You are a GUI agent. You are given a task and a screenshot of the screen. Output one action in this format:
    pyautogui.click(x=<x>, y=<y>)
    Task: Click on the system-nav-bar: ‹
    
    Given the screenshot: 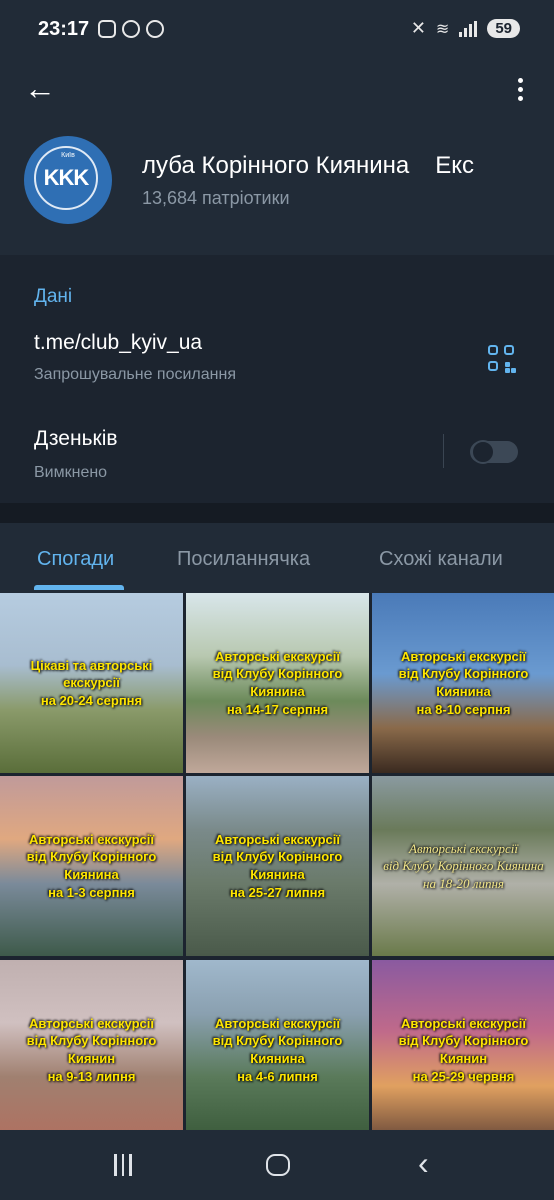 What is the action you would take?
    pyautogui.click(x=277, y=1165)
    